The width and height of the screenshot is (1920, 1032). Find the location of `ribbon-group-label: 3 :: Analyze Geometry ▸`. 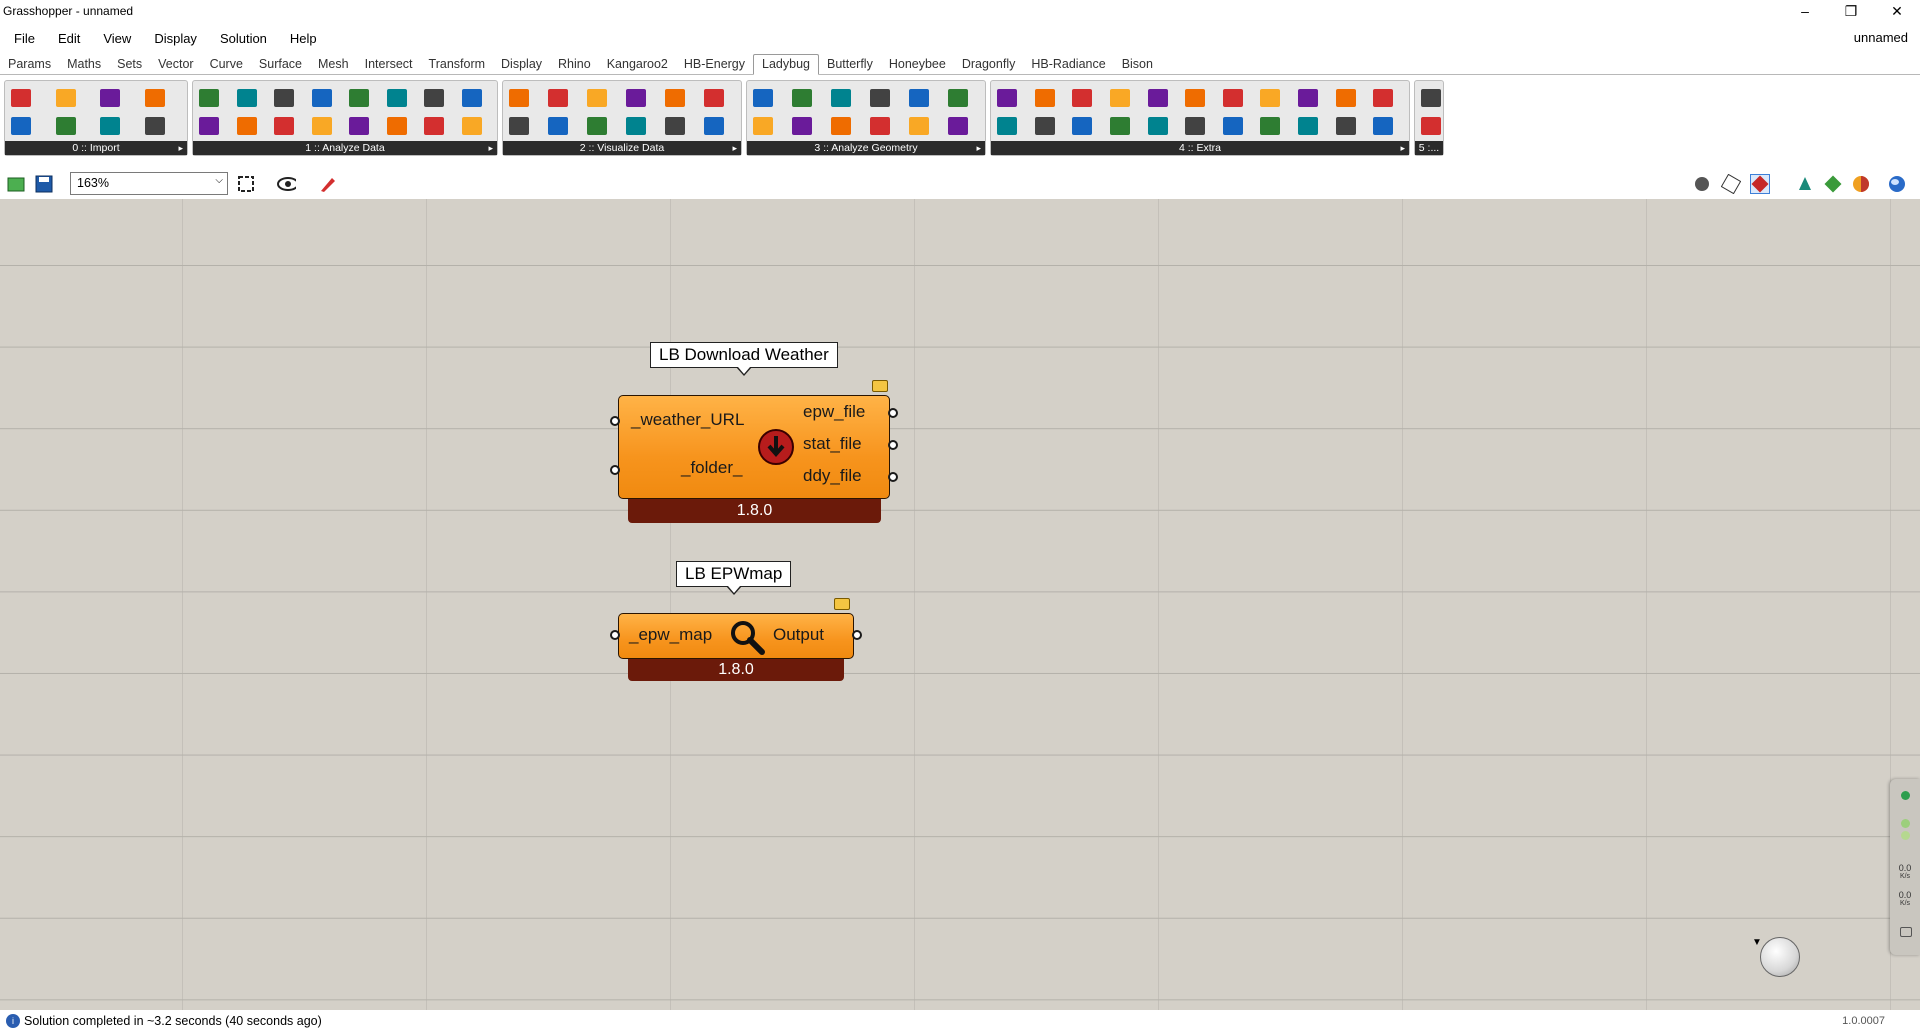

ribbon-group-label: 3 :: Analyze Geometry ▸ is located at coordinates (866, 148).